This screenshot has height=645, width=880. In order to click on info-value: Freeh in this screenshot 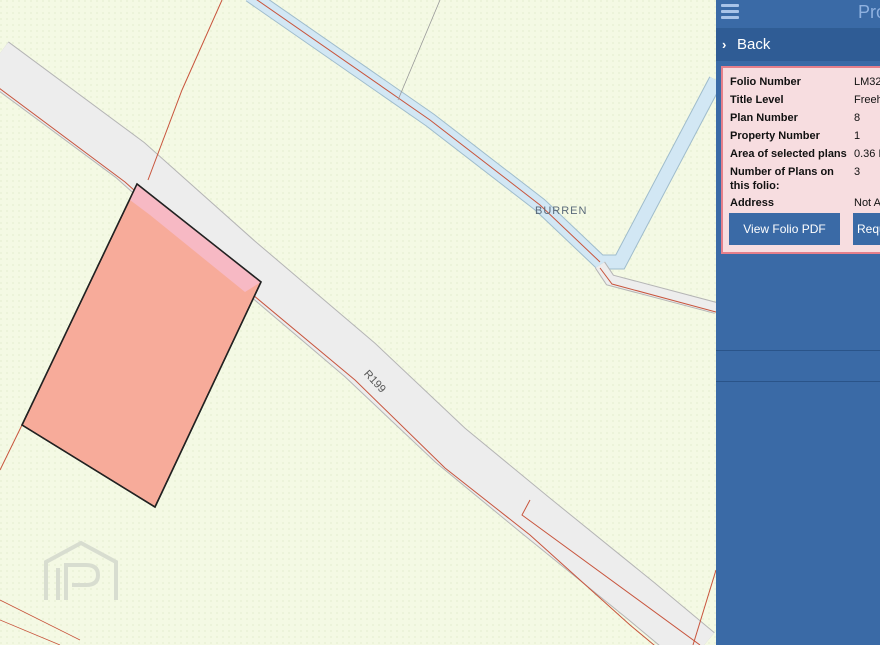, I will do `click(867, 100)`.